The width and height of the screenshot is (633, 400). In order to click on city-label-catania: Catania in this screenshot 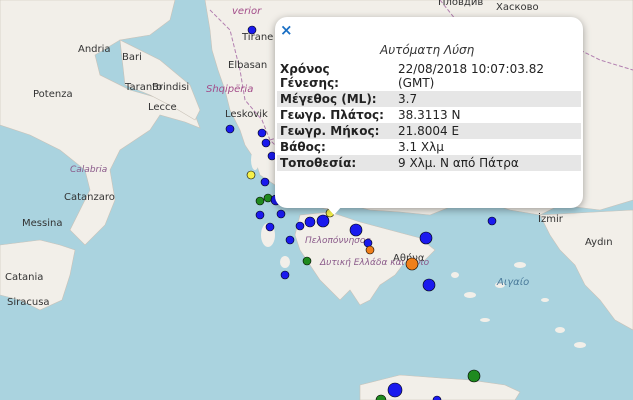, I will do `click(24, 277)`.